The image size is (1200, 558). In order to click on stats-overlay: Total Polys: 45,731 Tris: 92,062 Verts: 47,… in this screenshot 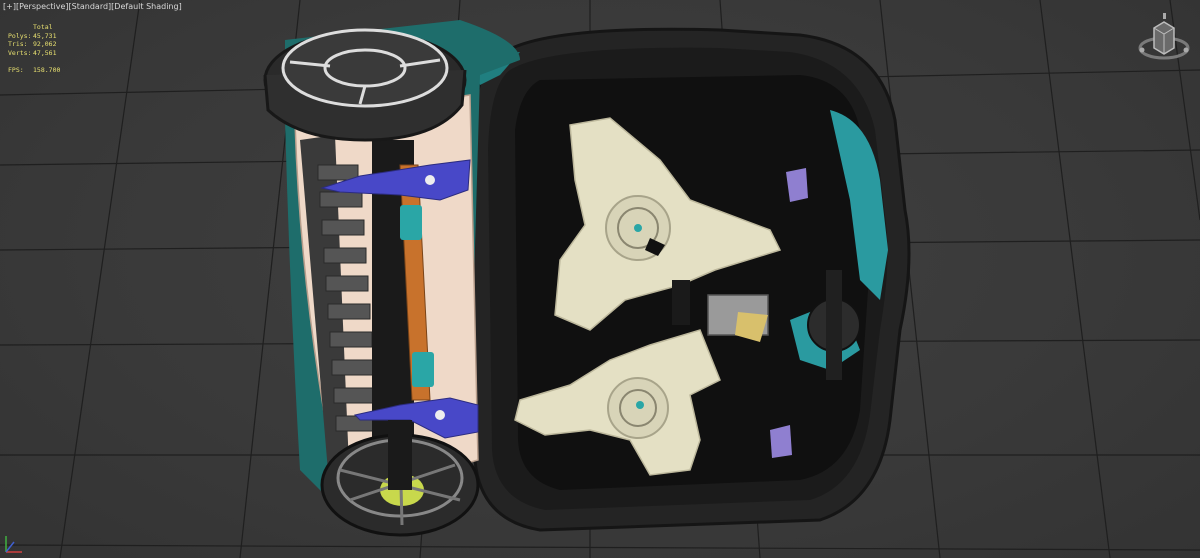, I will do `click(34, 48)`.